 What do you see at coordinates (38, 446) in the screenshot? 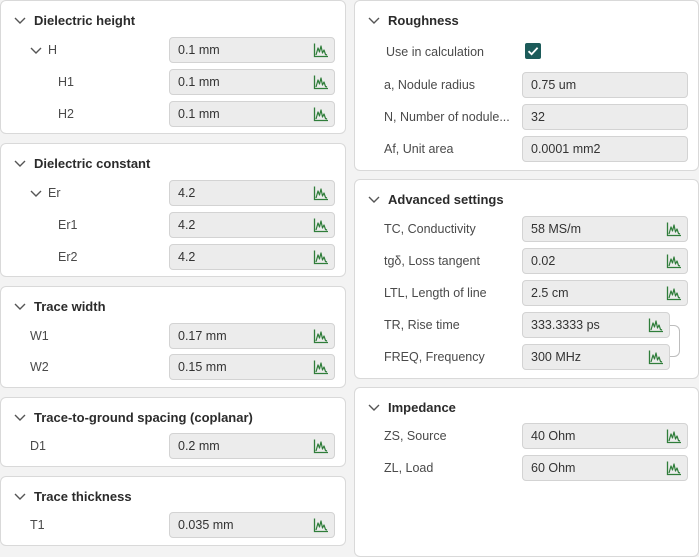
I see `param-label: D1` at bounding box center [38, 446].